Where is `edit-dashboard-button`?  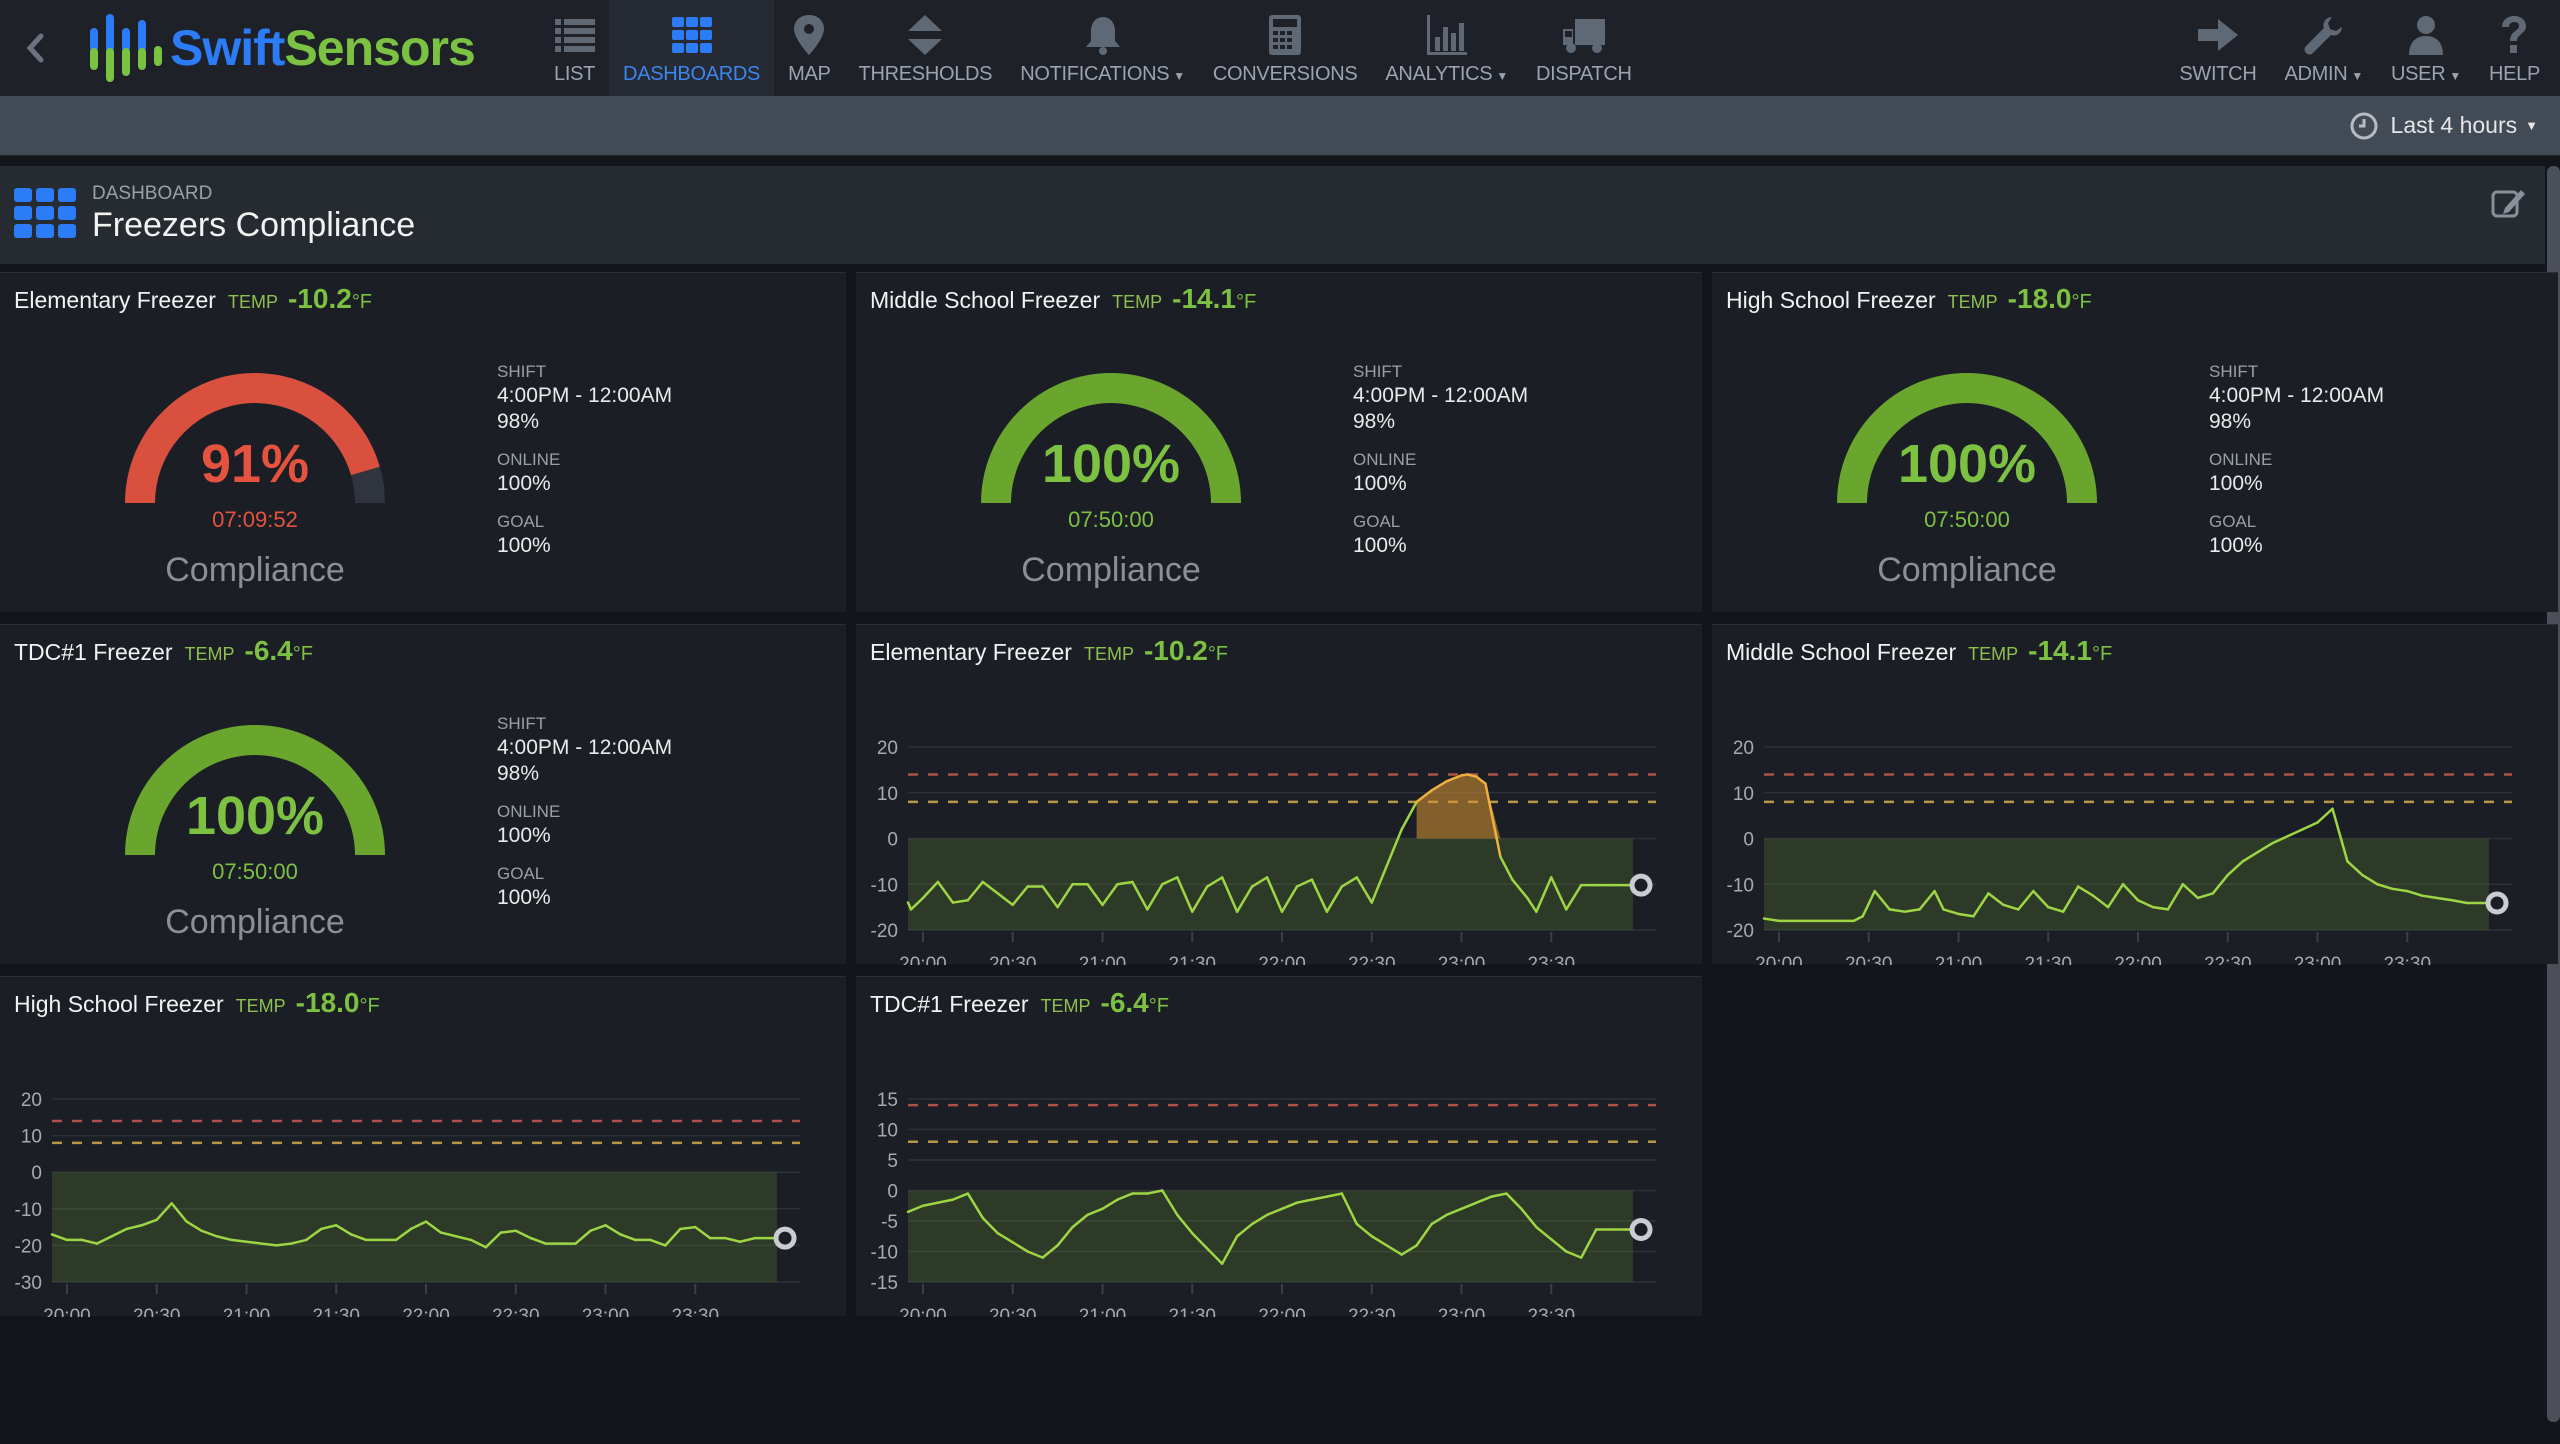
edit-dashboard-button is located at coordinates (2509, 205).